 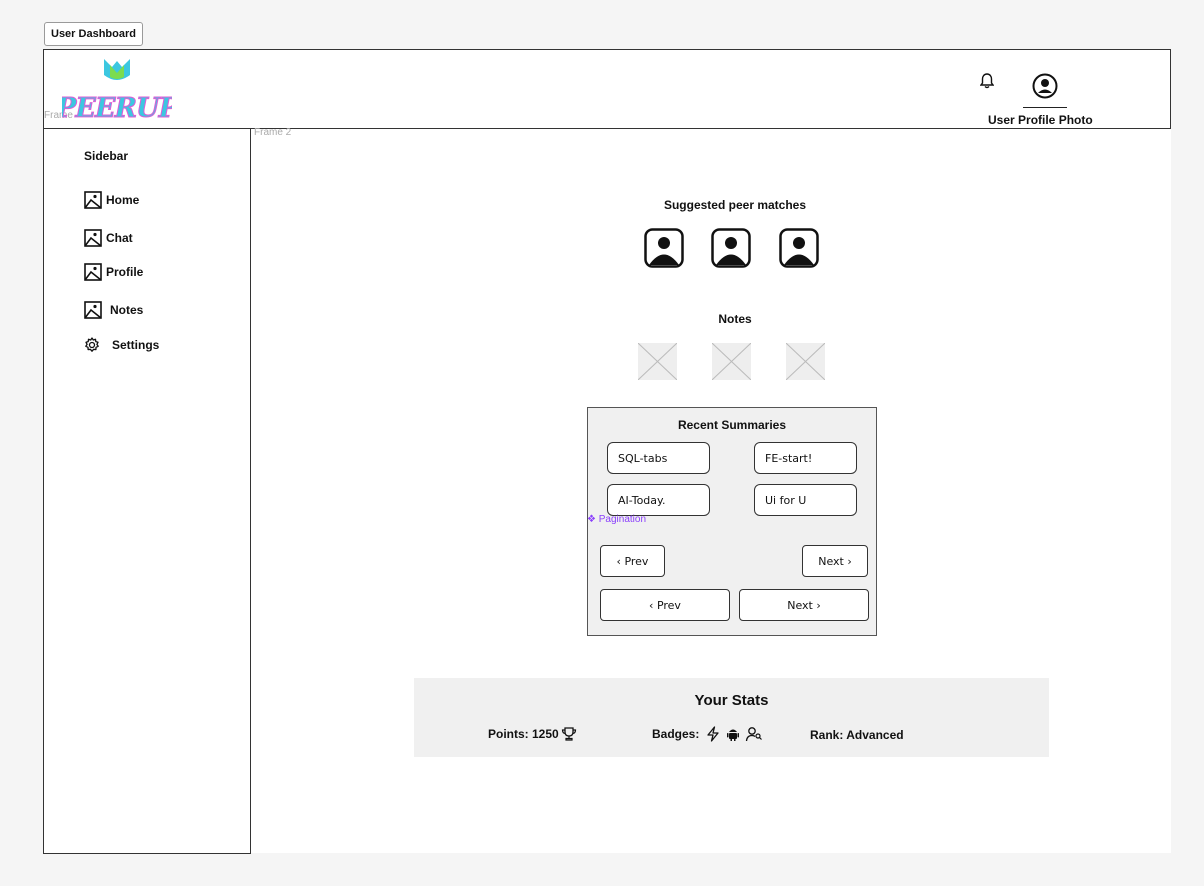 What do you see at coordinates (250, 491) in the screenshot?
I see `main-divider` at bounding box center [250, 491].